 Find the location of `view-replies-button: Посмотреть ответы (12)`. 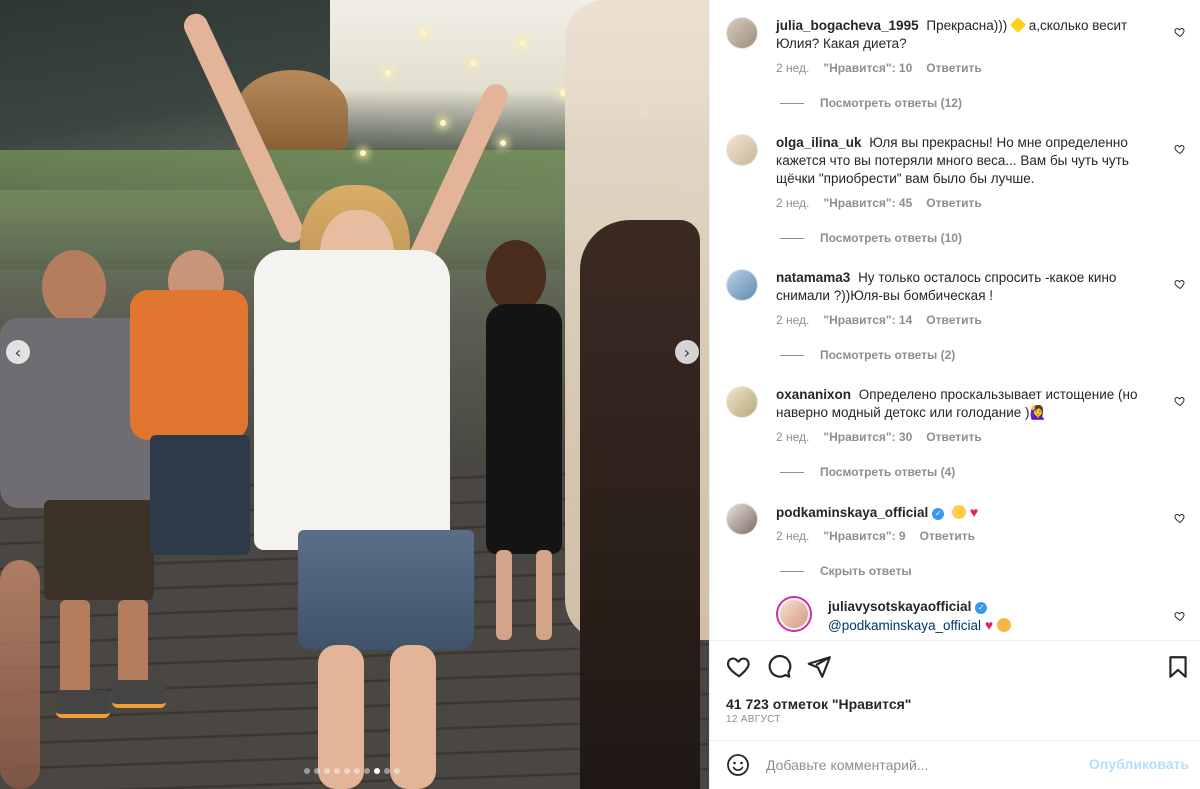

view-replies-button: Посмотреть ответы (12) is located at coordinates (871, 103).